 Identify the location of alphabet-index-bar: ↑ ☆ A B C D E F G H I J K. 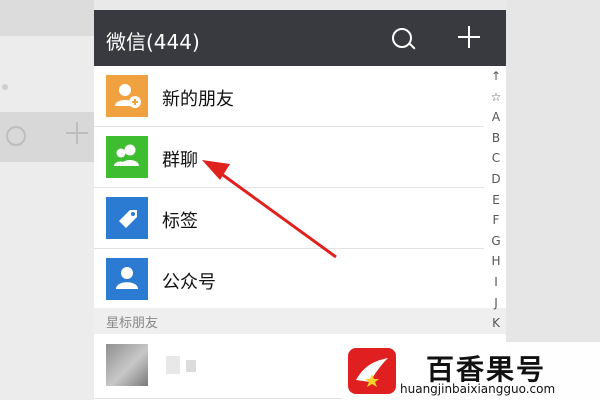
(496, 216).